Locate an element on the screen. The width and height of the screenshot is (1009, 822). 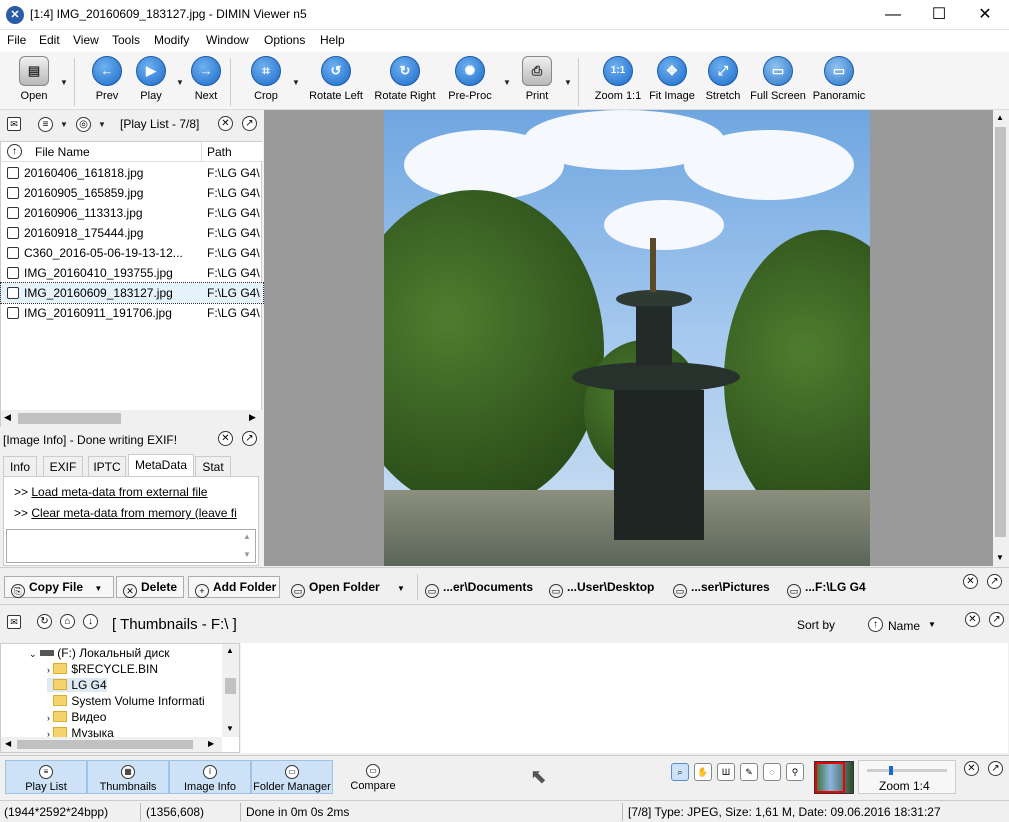
textarea-scroll-up-icon: ▲ is located at coordinates (247, 536).